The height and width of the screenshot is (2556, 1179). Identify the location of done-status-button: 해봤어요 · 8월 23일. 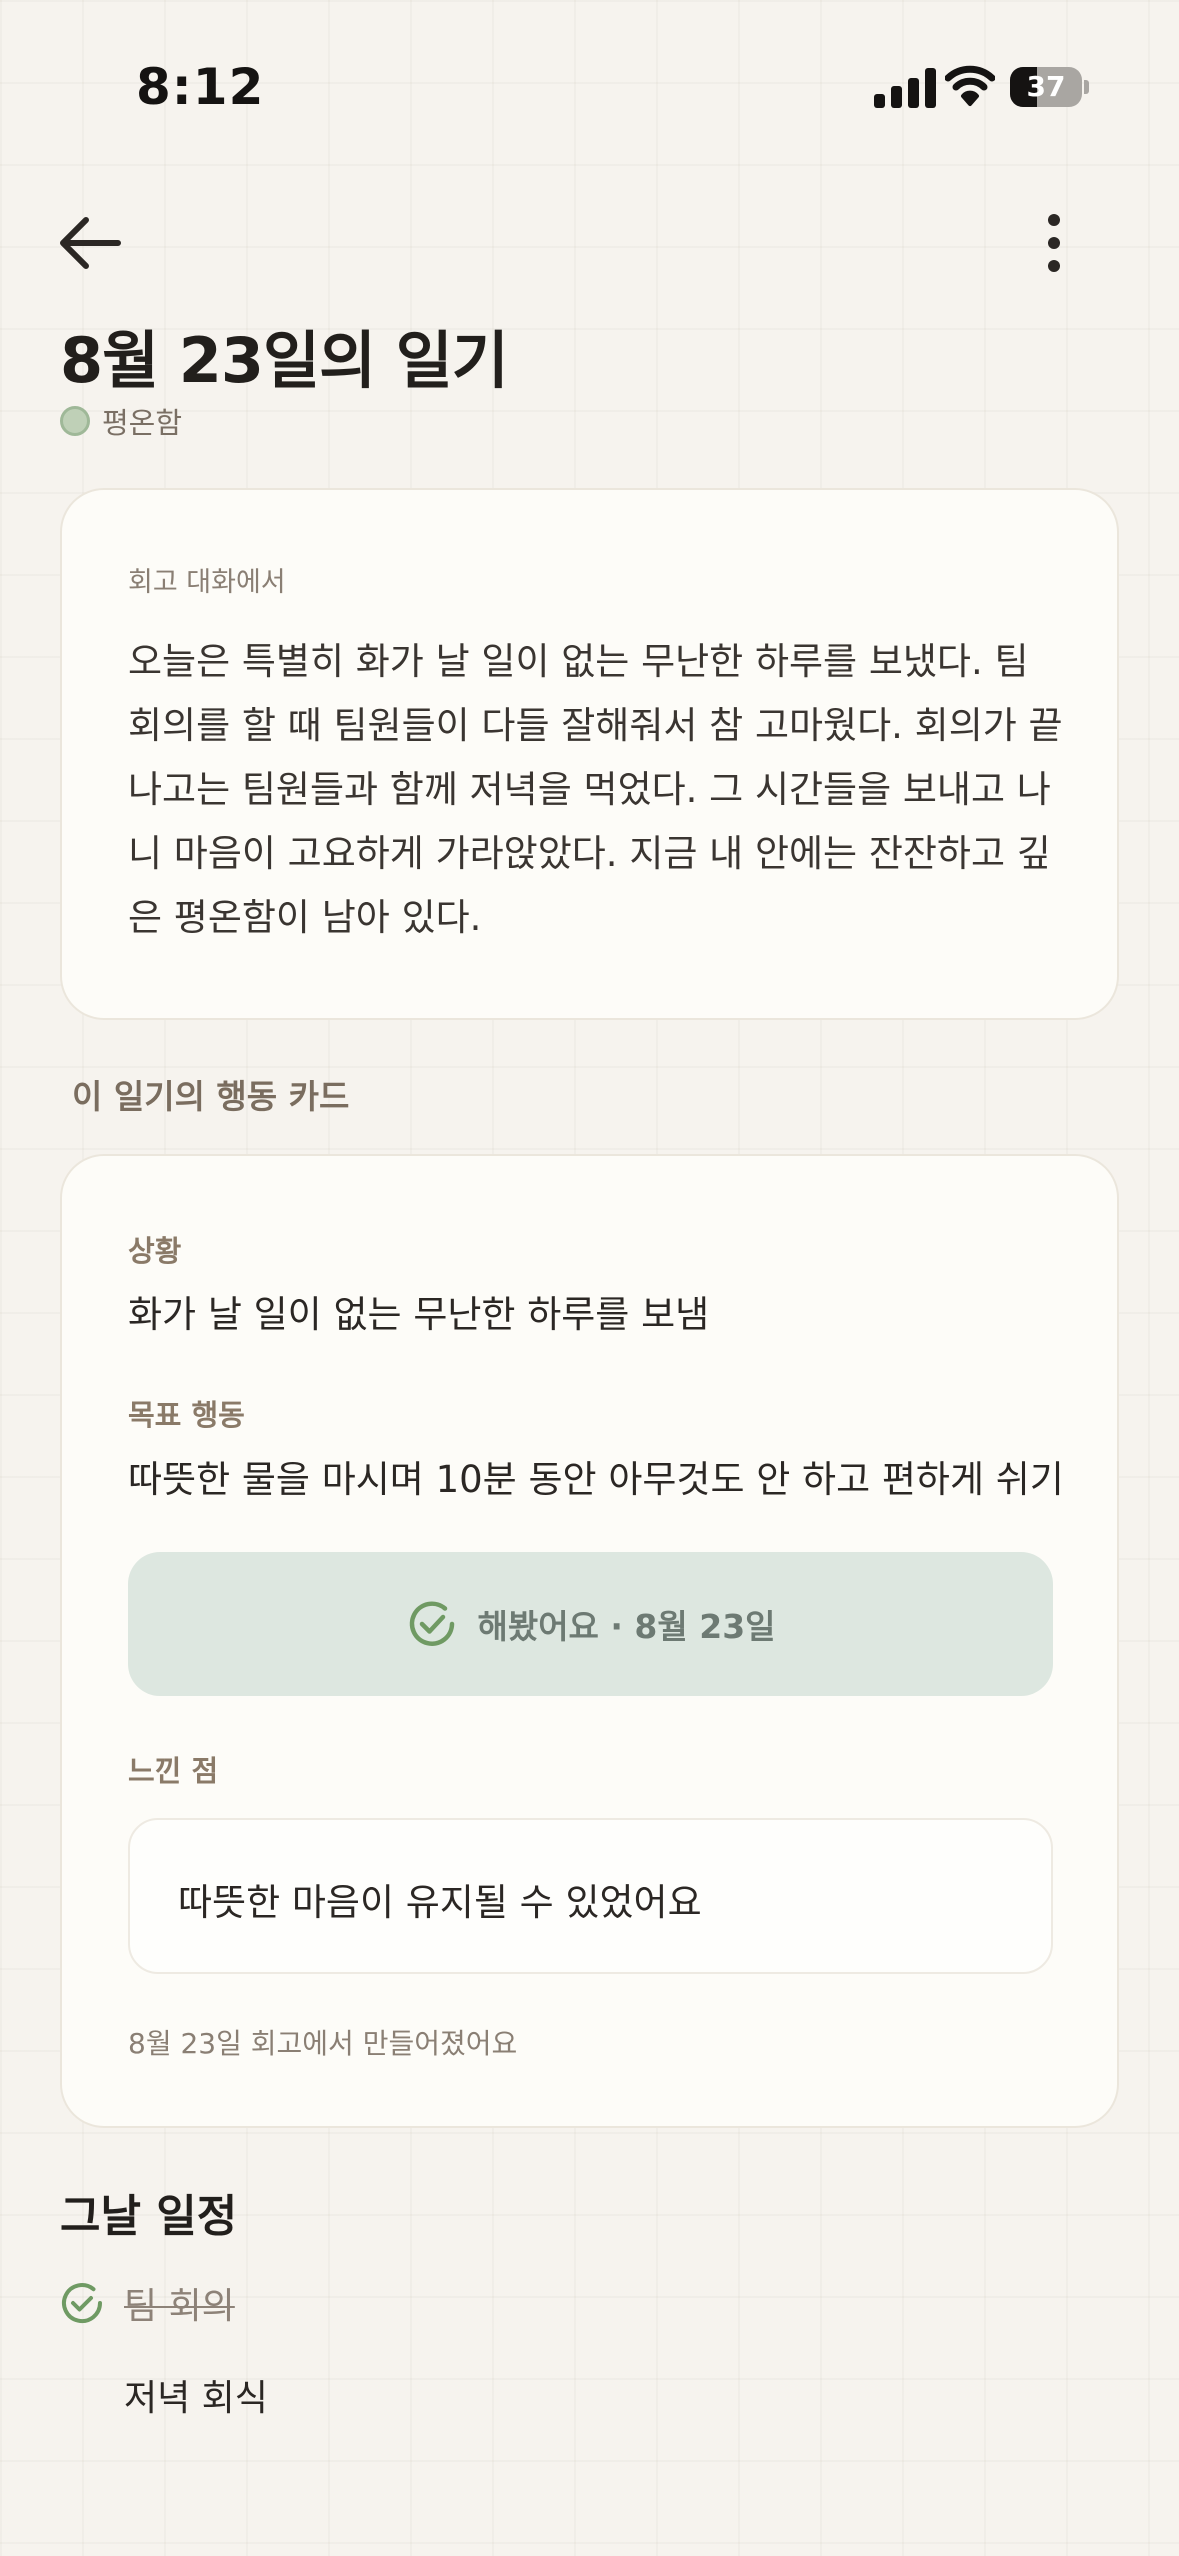
(590, 1624).